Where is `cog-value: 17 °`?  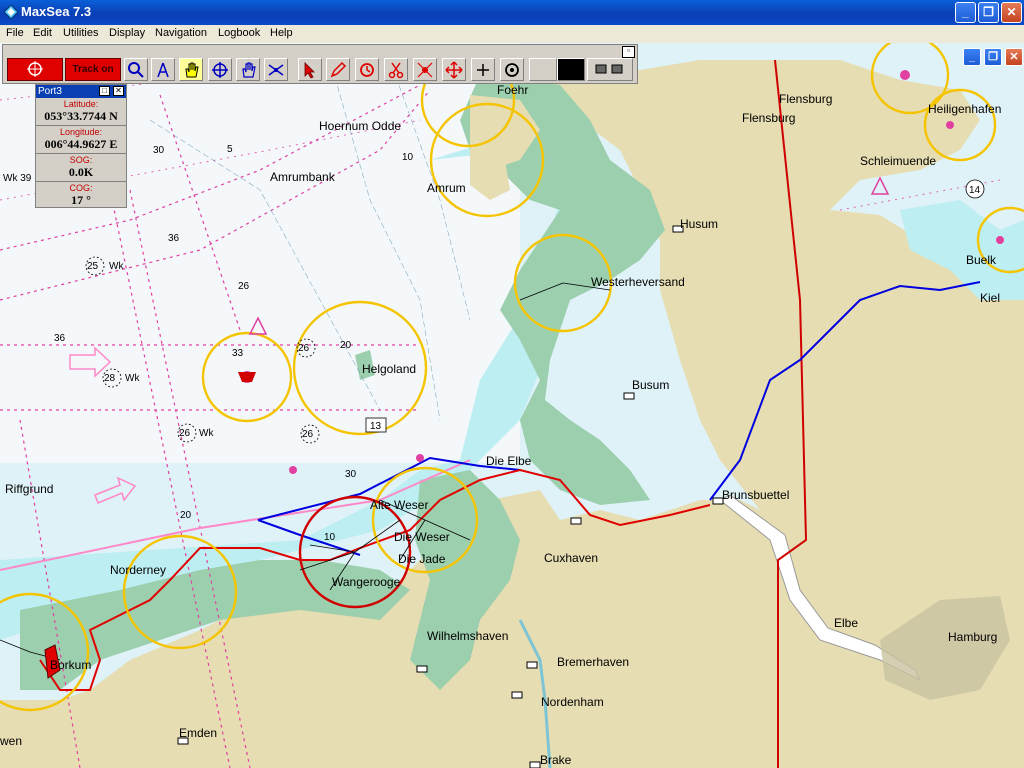 cog-value: 17 ° is located at coordinates (81, 200).